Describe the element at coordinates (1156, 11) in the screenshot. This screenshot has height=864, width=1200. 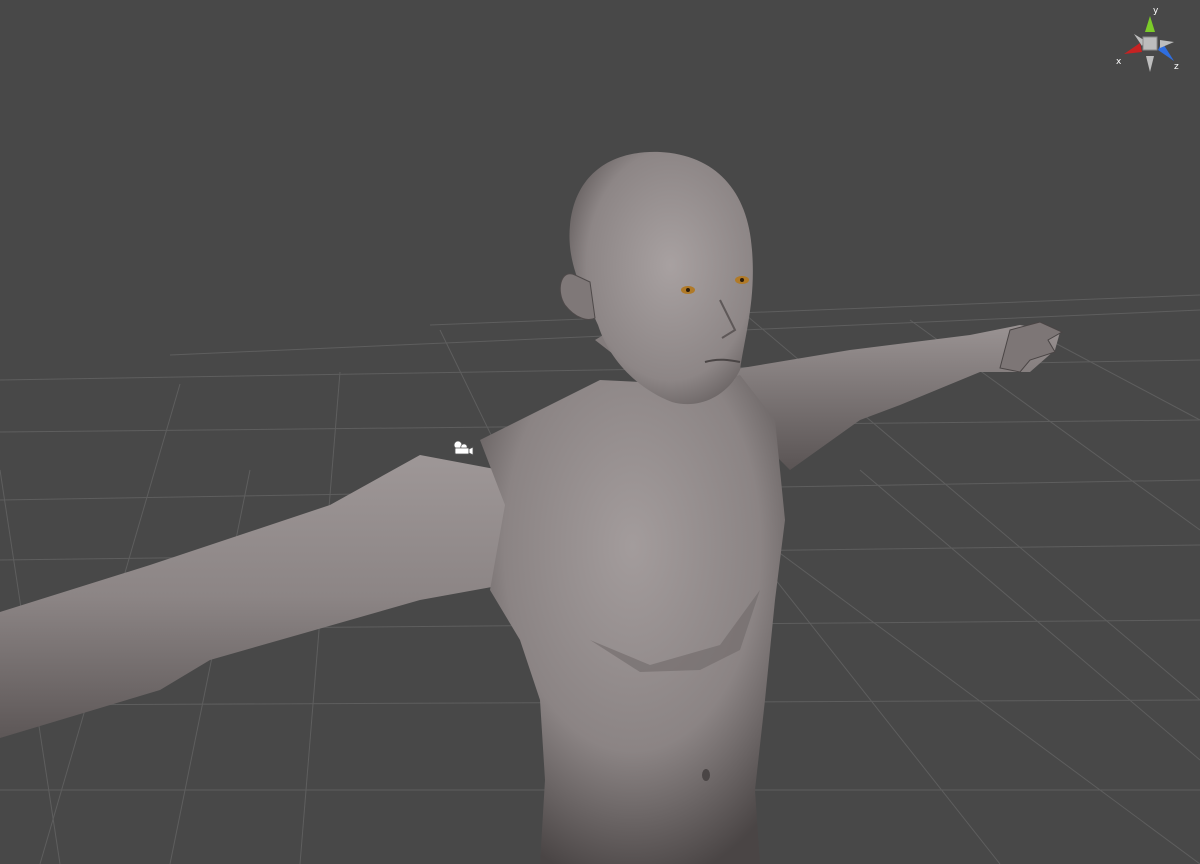
I see `gizmo-y-label: y` at that location.